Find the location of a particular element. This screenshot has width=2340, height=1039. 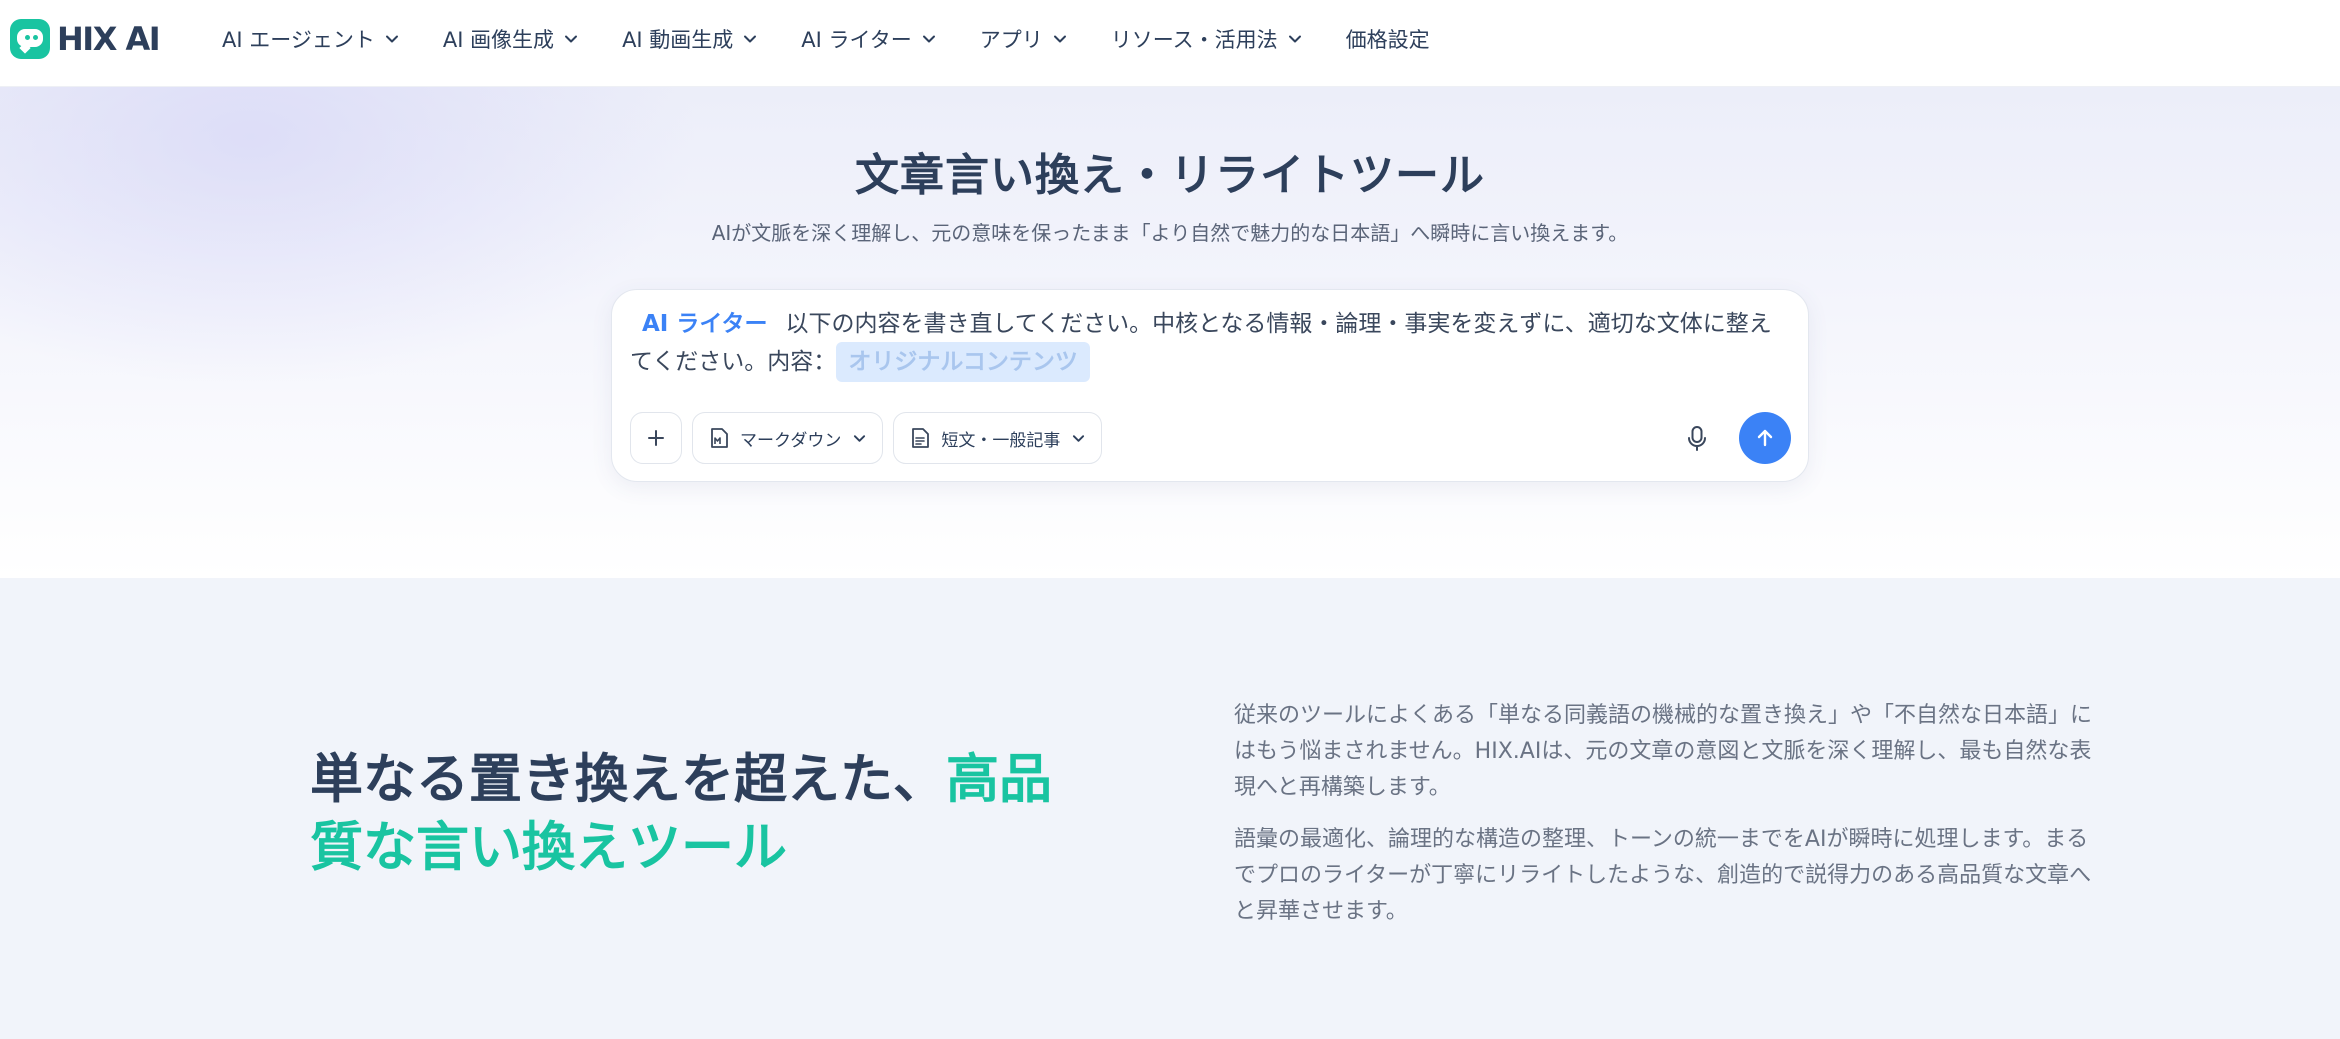

nav-item-resources: リソース・活用法 is located at coordinates (1206, 39).